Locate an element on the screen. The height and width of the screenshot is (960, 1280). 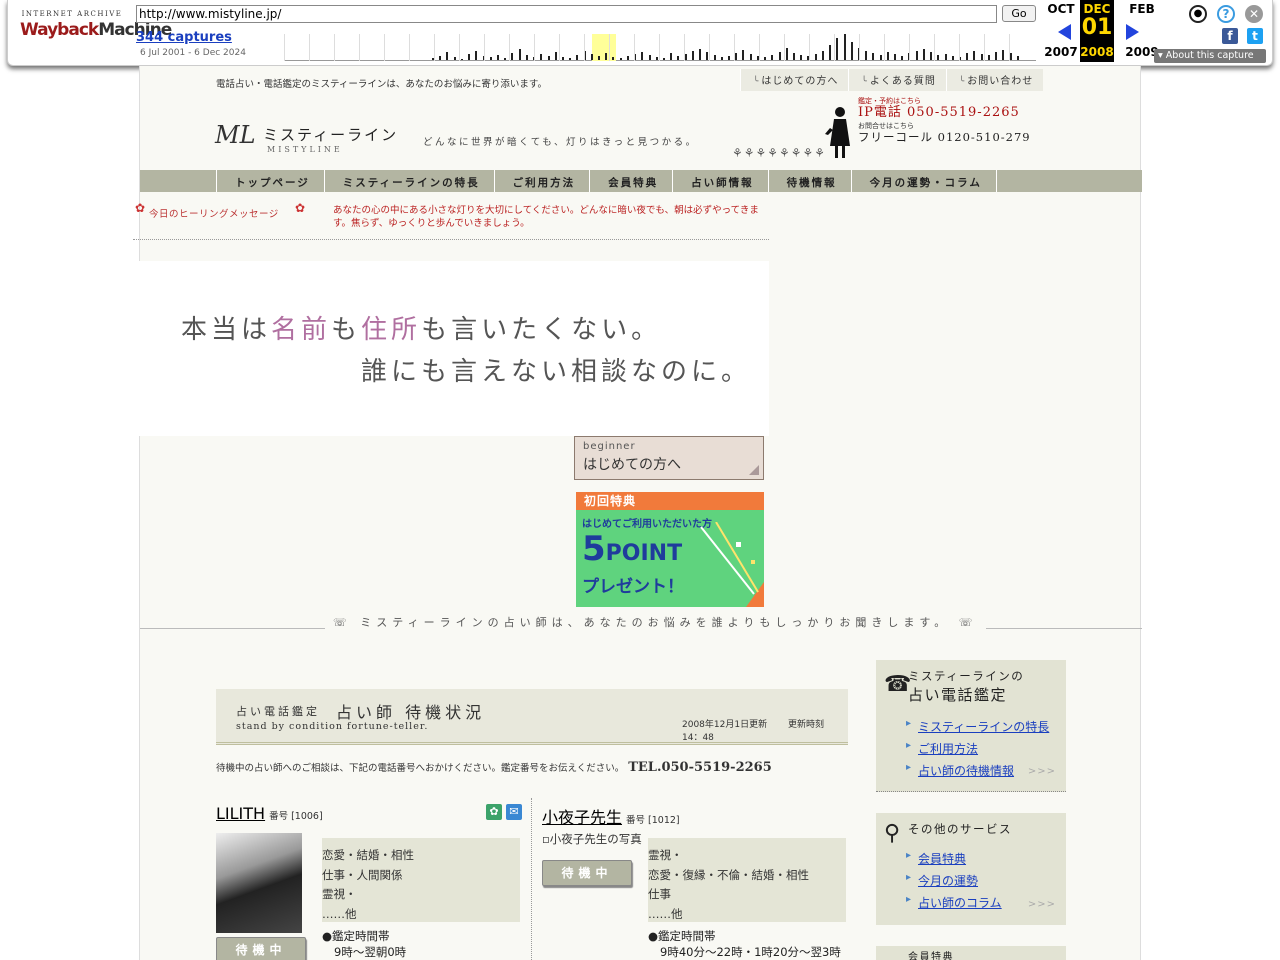
twitter-icon: t is located at coordinates (1255, 36).